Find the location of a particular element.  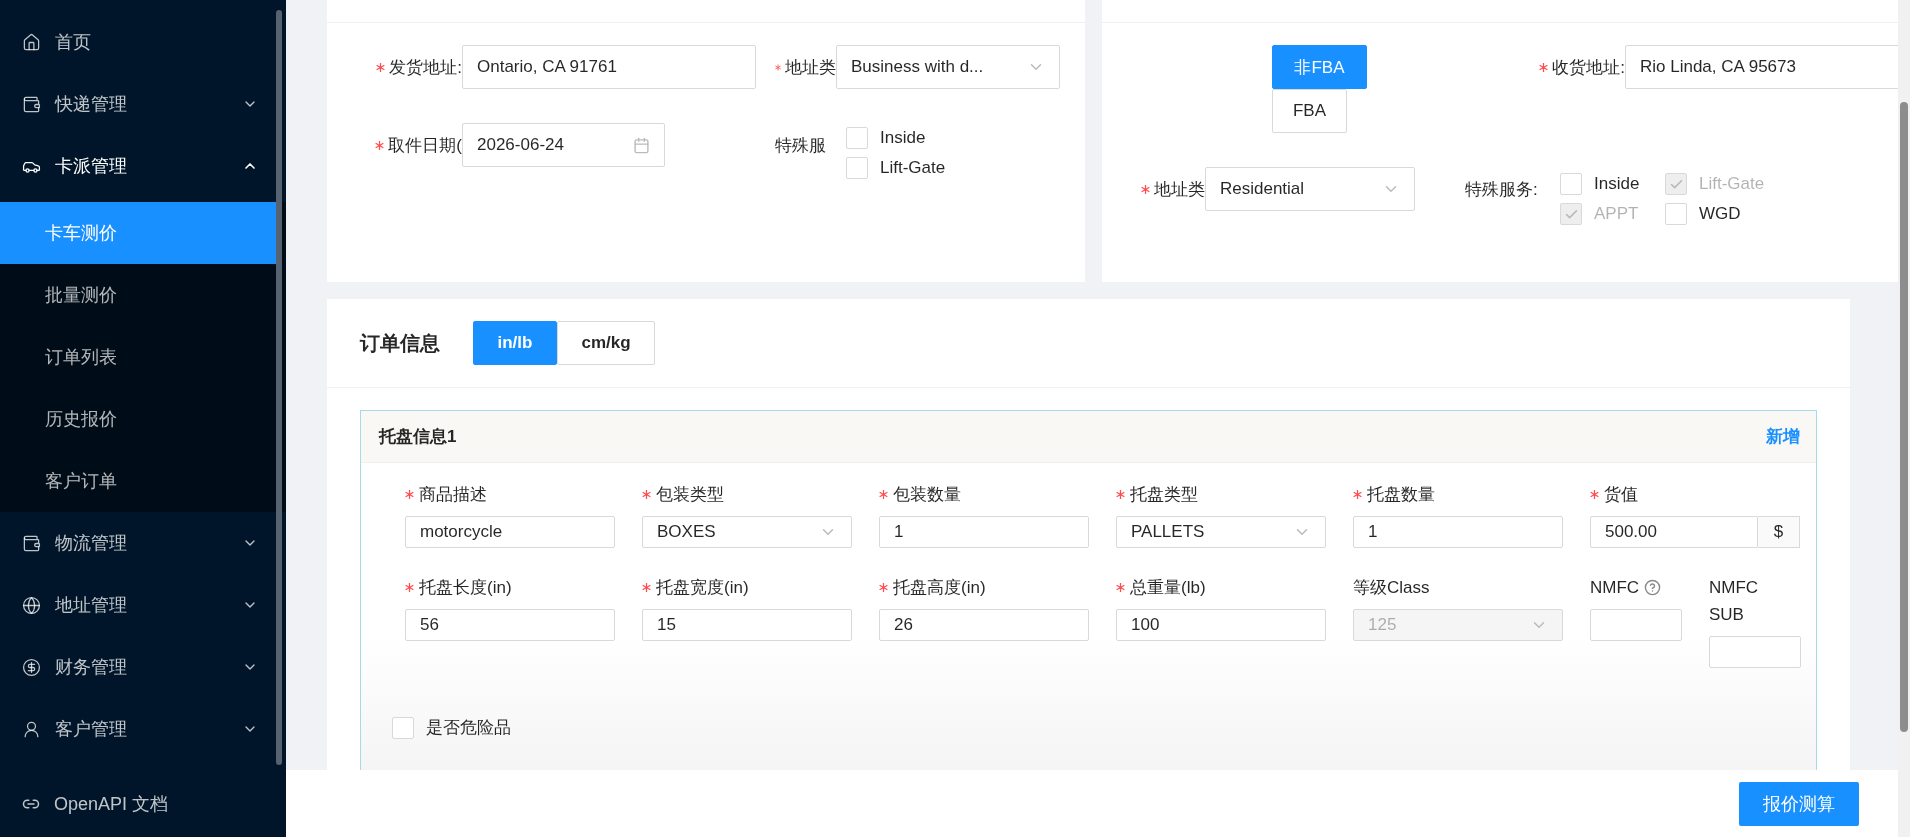

menu-item: 首页 is located at coordinates (143, 42).